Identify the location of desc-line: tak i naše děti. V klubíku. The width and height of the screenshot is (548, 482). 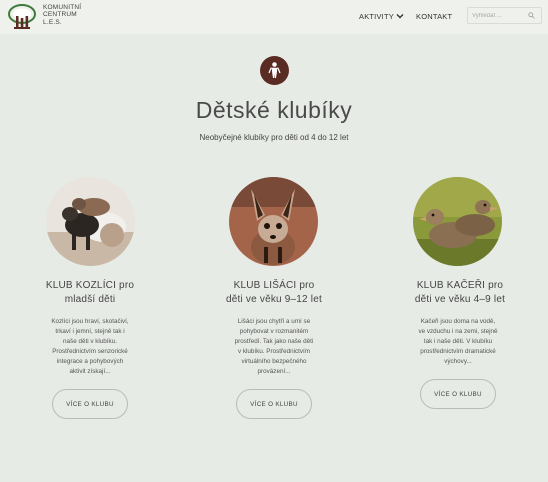
(458, 341).